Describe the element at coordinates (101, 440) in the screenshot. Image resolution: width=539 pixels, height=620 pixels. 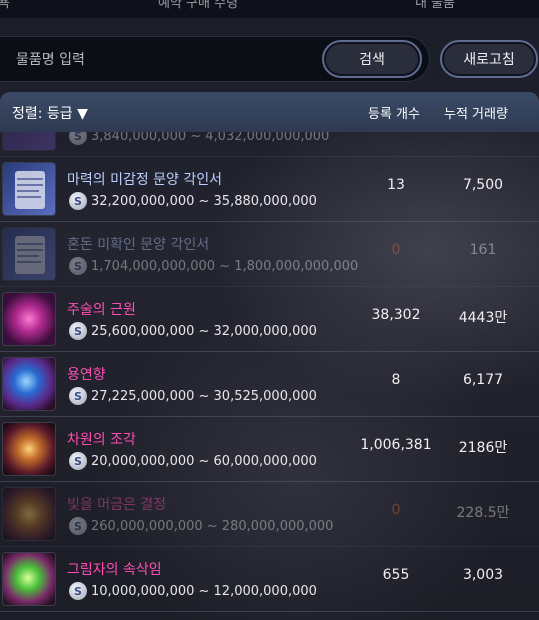
I see `item-name: 차원의 조각` at that location.